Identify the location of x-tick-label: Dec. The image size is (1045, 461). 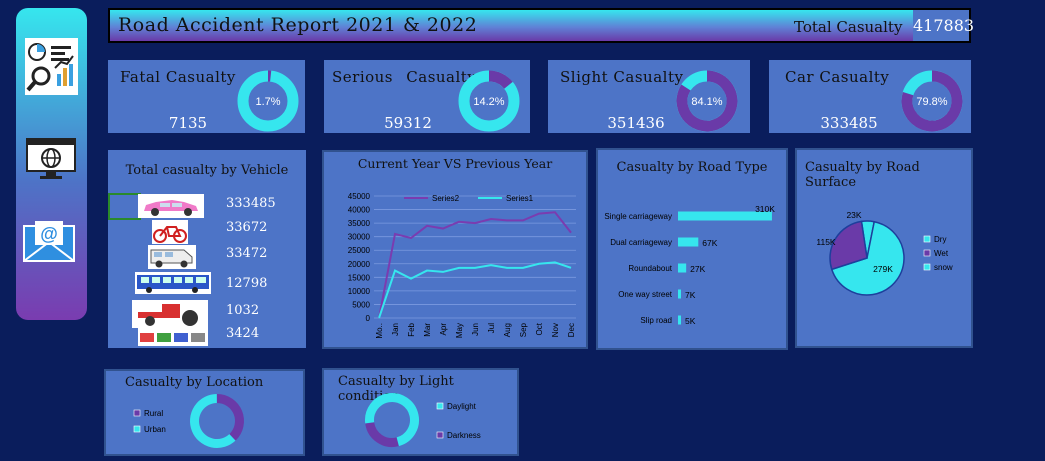
(571, 330).